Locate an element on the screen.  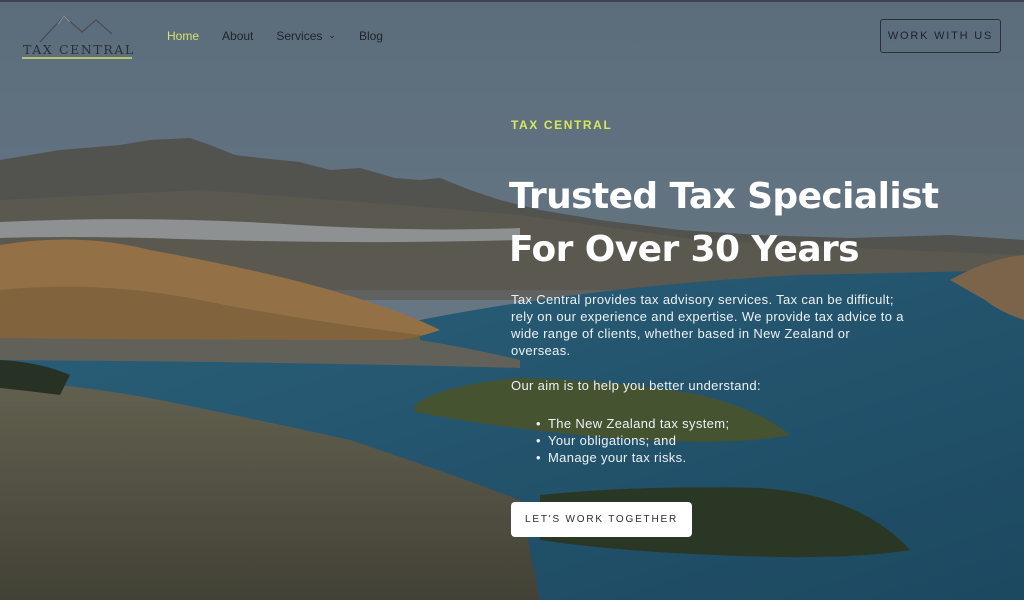
main-nav: Home About Services ⌄ Blog is located at coordinates (286, 36).